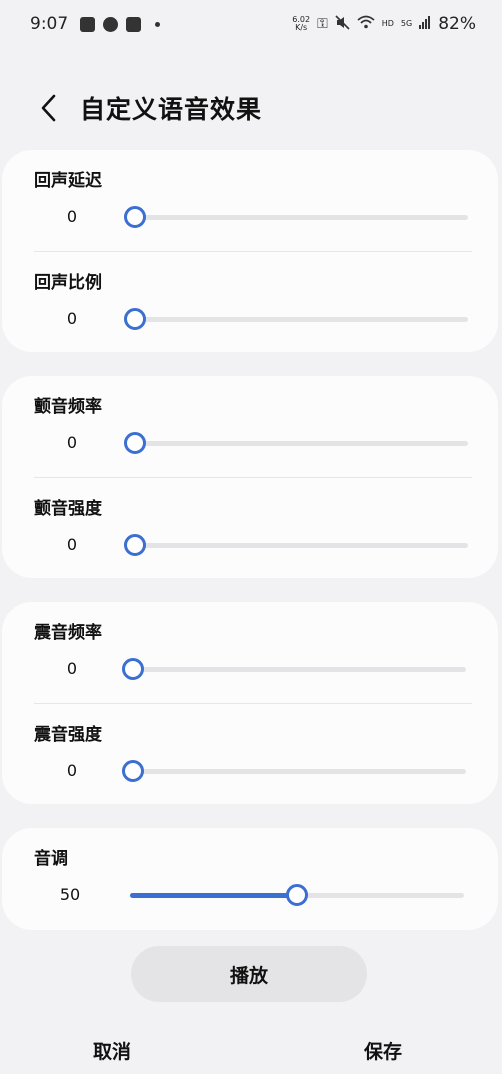 The width and height of the screenshot is (502, 1074). What do you see at coordinates (250, 528) in the screenshot?
I see `vibrato-strength-row: 颤音强度 0` at bounding box center [250, 528].